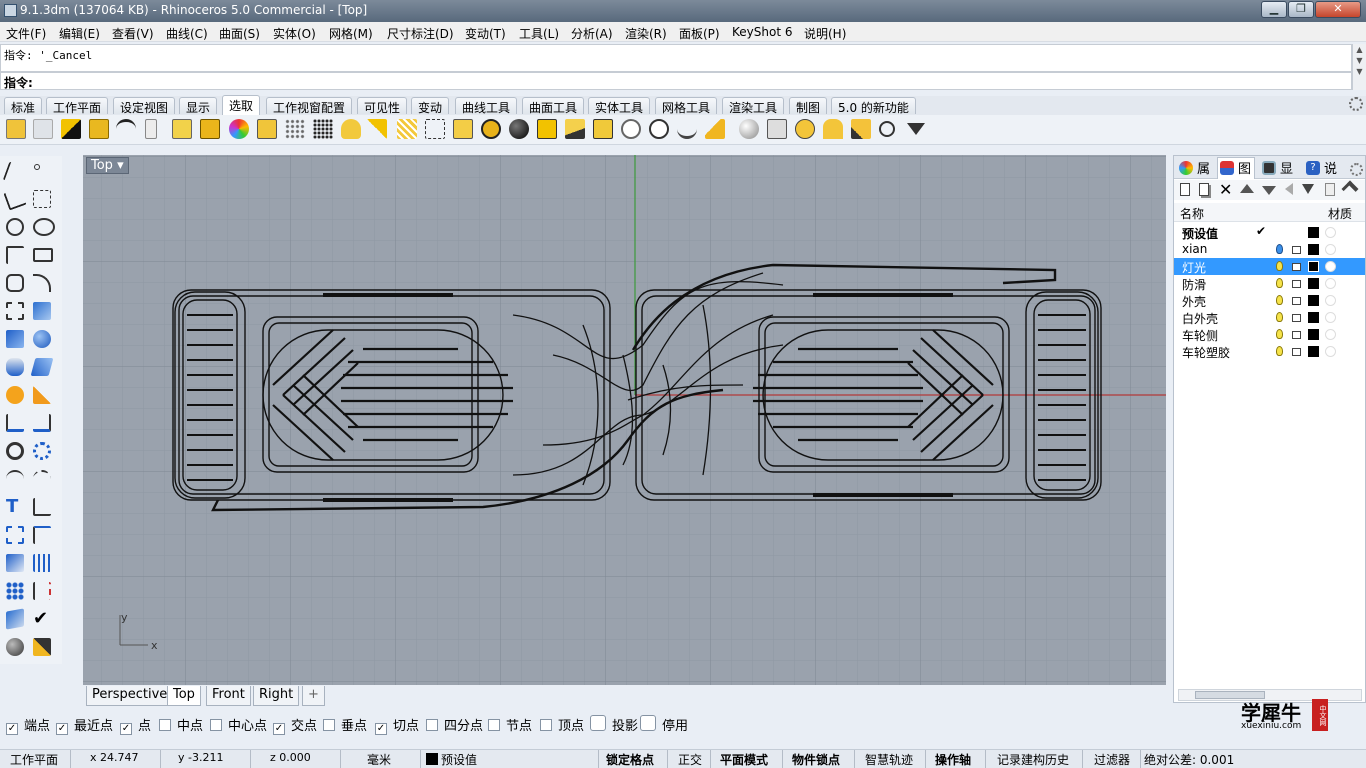  What do you see at coordinates (777, 129) in the screenshot?
I see `select-boxes-icon` at bounding box center [777, 129].